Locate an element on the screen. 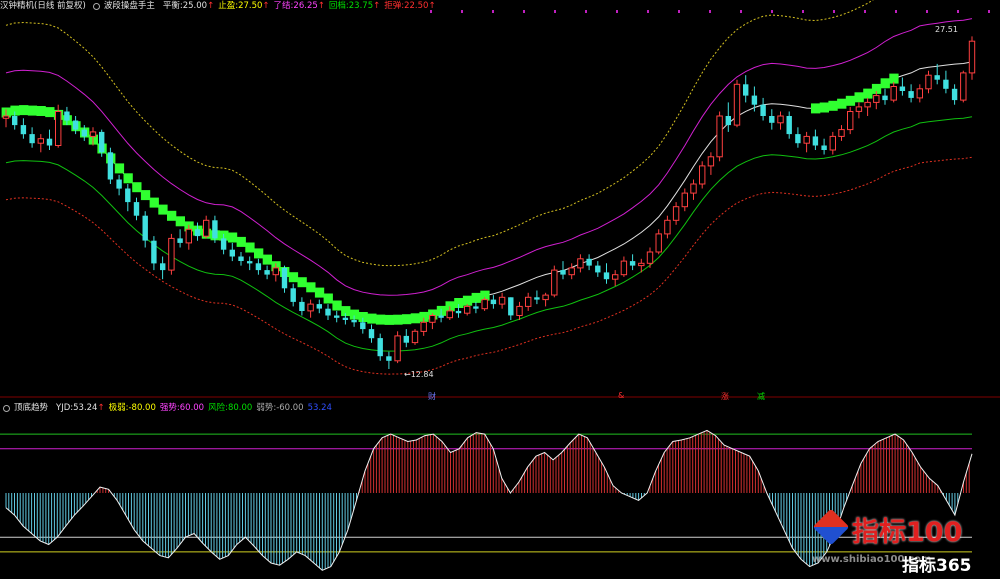  event-marker-amp: & is located at coordinates (621, 395).